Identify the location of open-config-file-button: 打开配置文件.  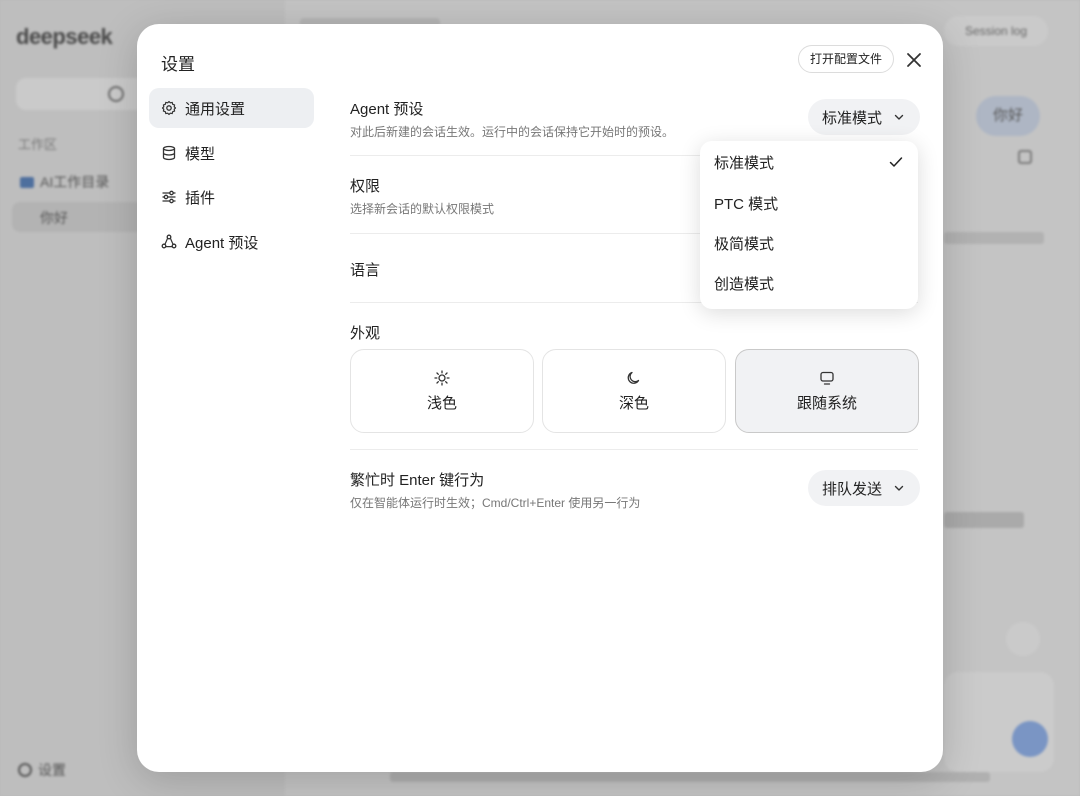
(846, 59).